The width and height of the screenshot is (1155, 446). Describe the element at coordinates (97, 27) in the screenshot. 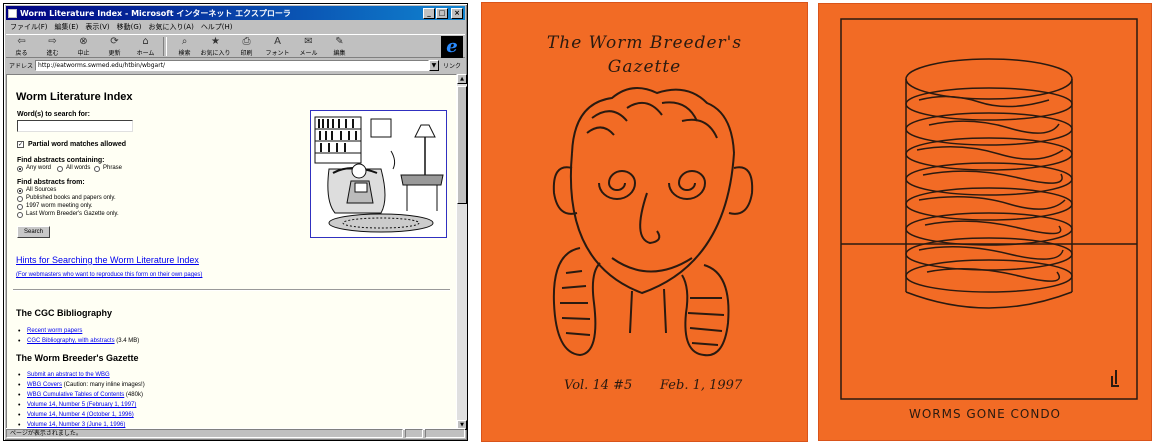

I see `menu-view: 表示(V)` at that location.